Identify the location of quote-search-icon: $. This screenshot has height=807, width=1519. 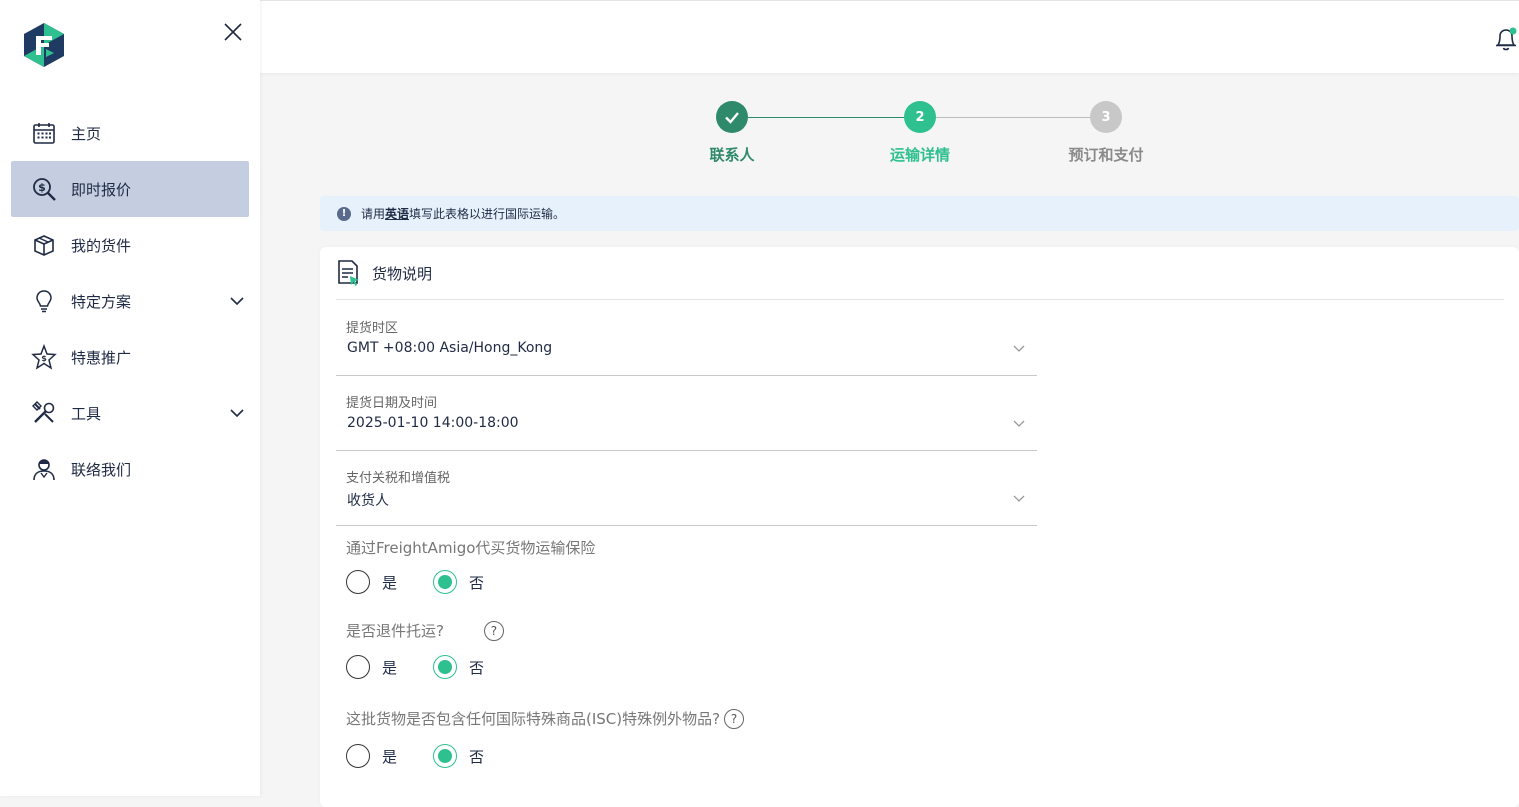
(44, 189).